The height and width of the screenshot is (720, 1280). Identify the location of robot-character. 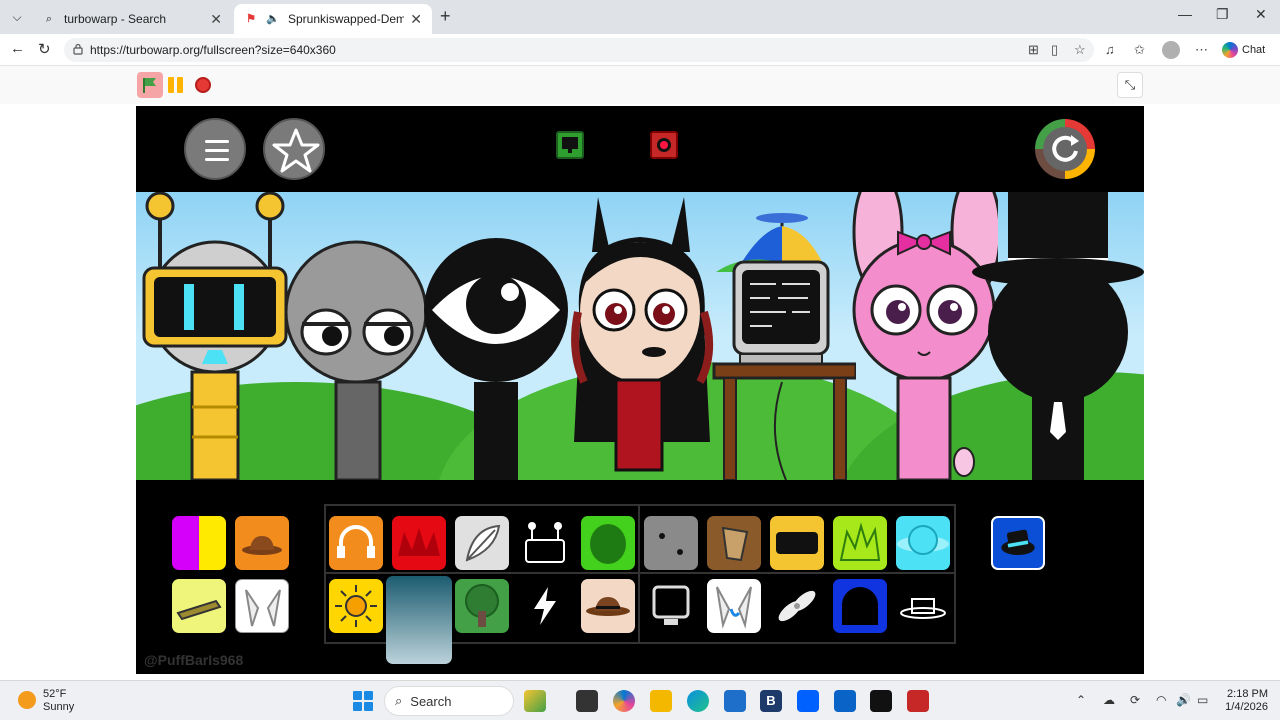
(216, 336).